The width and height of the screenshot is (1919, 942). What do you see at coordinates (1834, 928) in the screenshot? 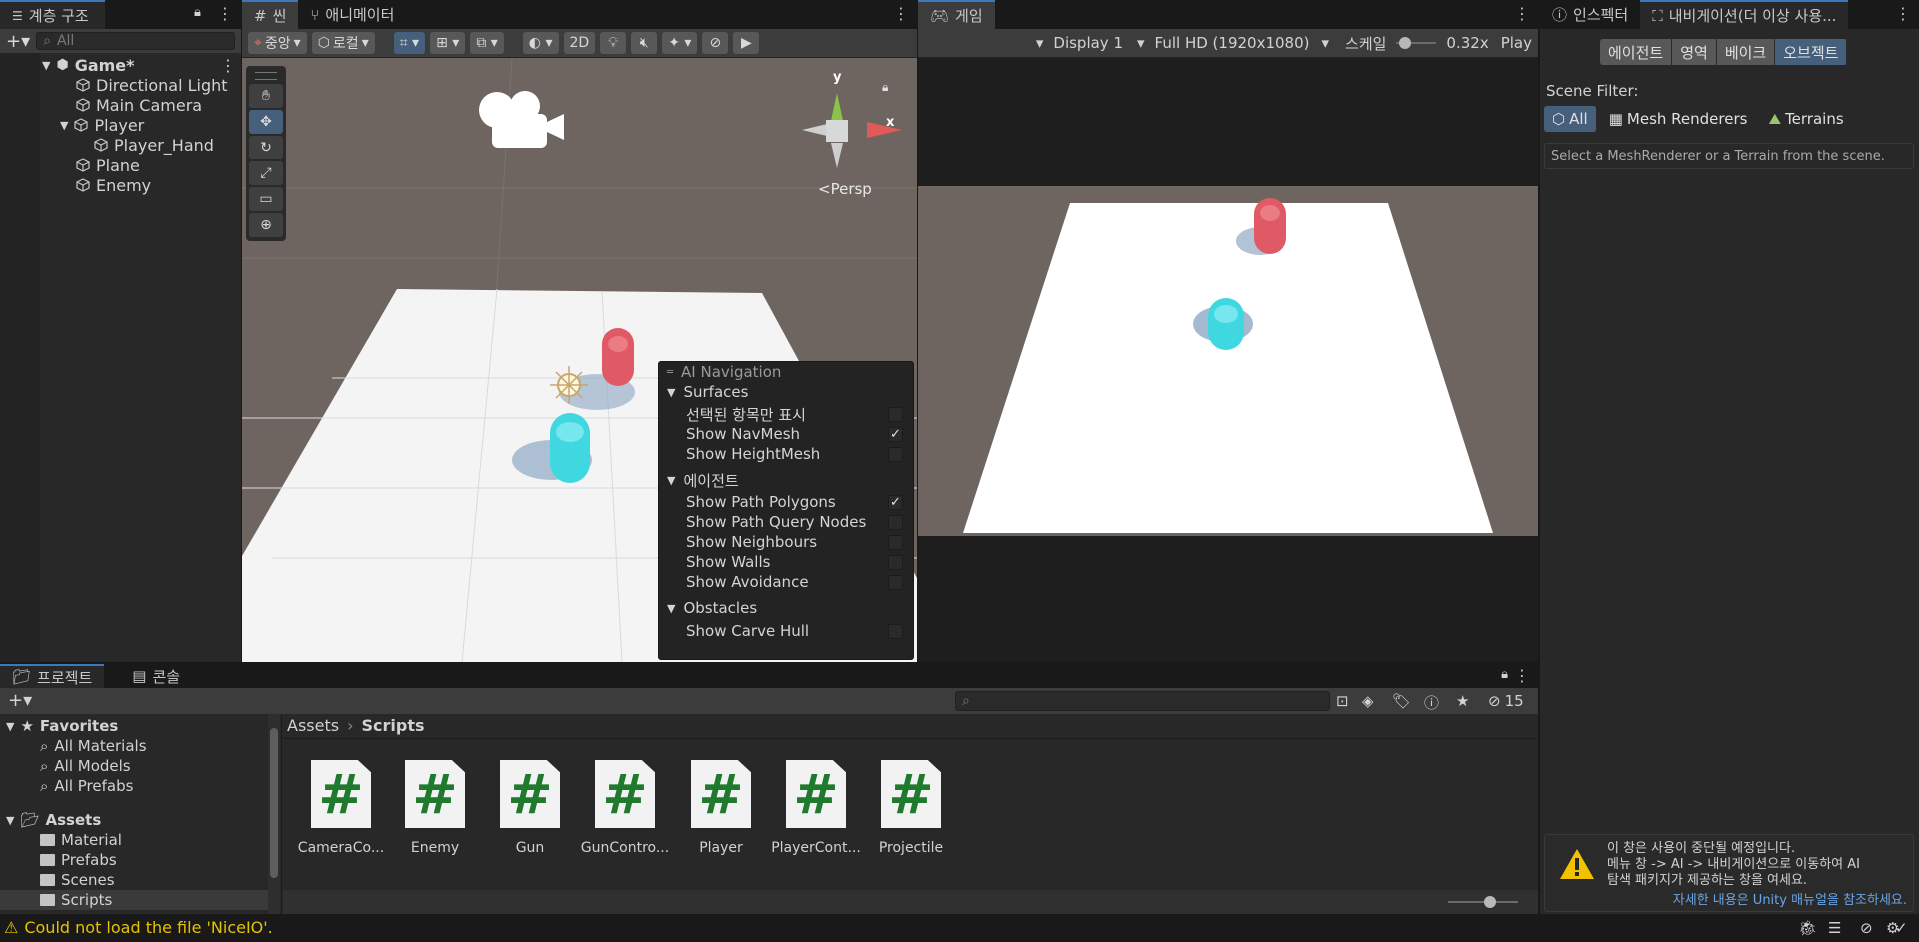
I see `layers-icon: ☰` at bounding box center [1834, 928].